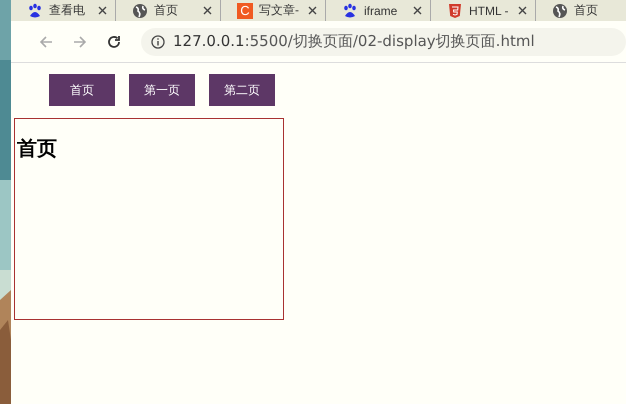  I want to click on nav-button: 首页, so click(82, 90).